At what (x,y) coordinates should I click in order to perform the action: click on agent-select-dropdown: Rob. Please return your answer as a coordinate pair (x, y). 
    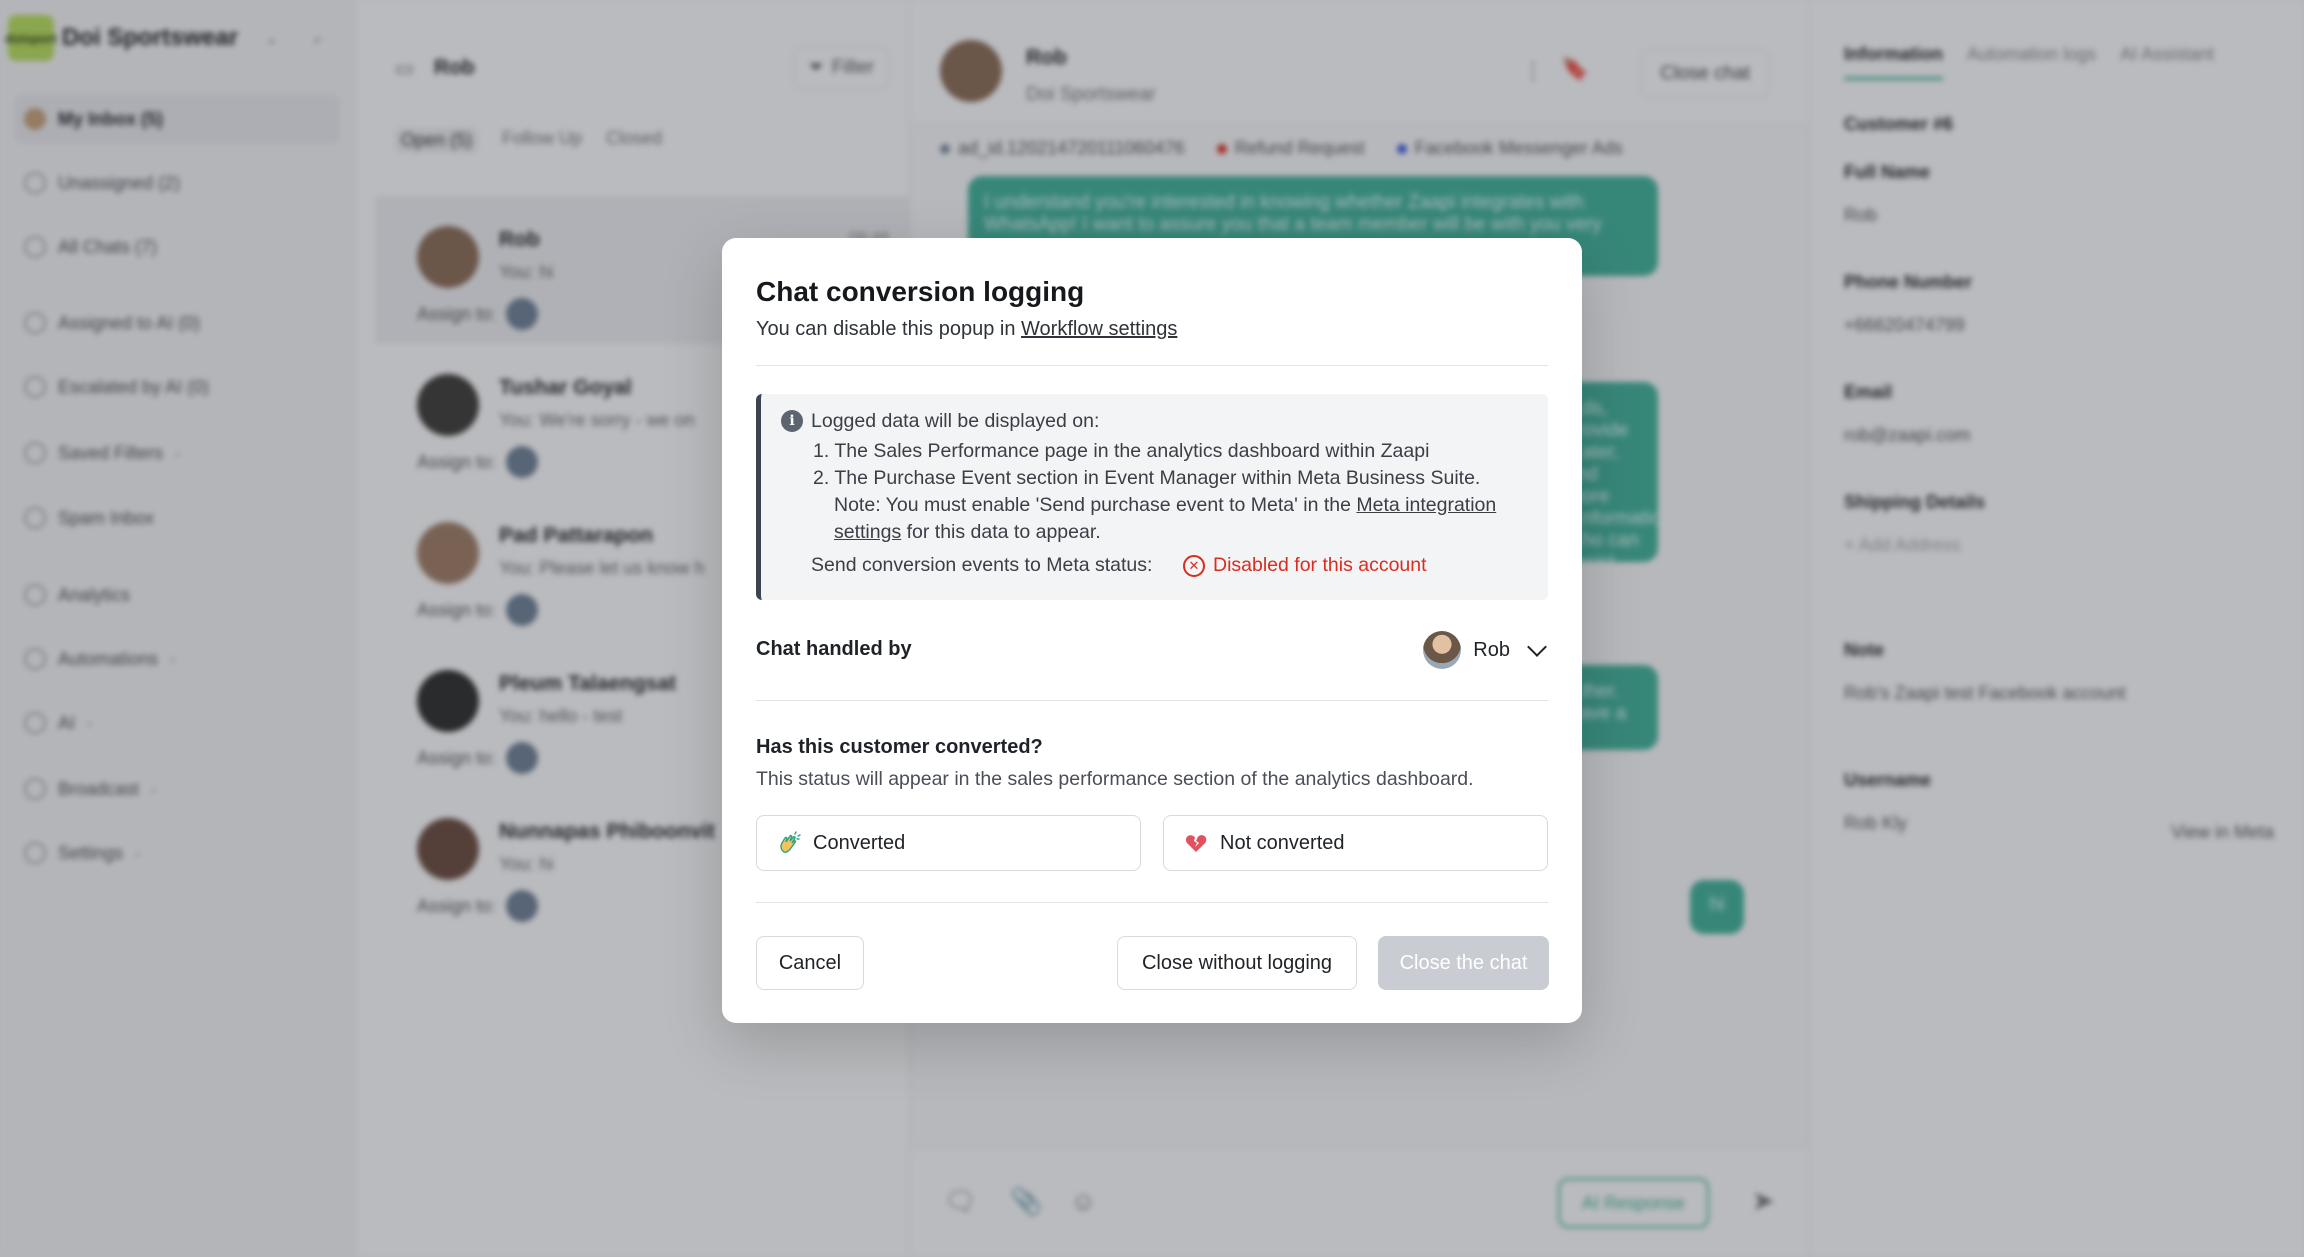
    Looking at the image, I should click on (1486, 650).